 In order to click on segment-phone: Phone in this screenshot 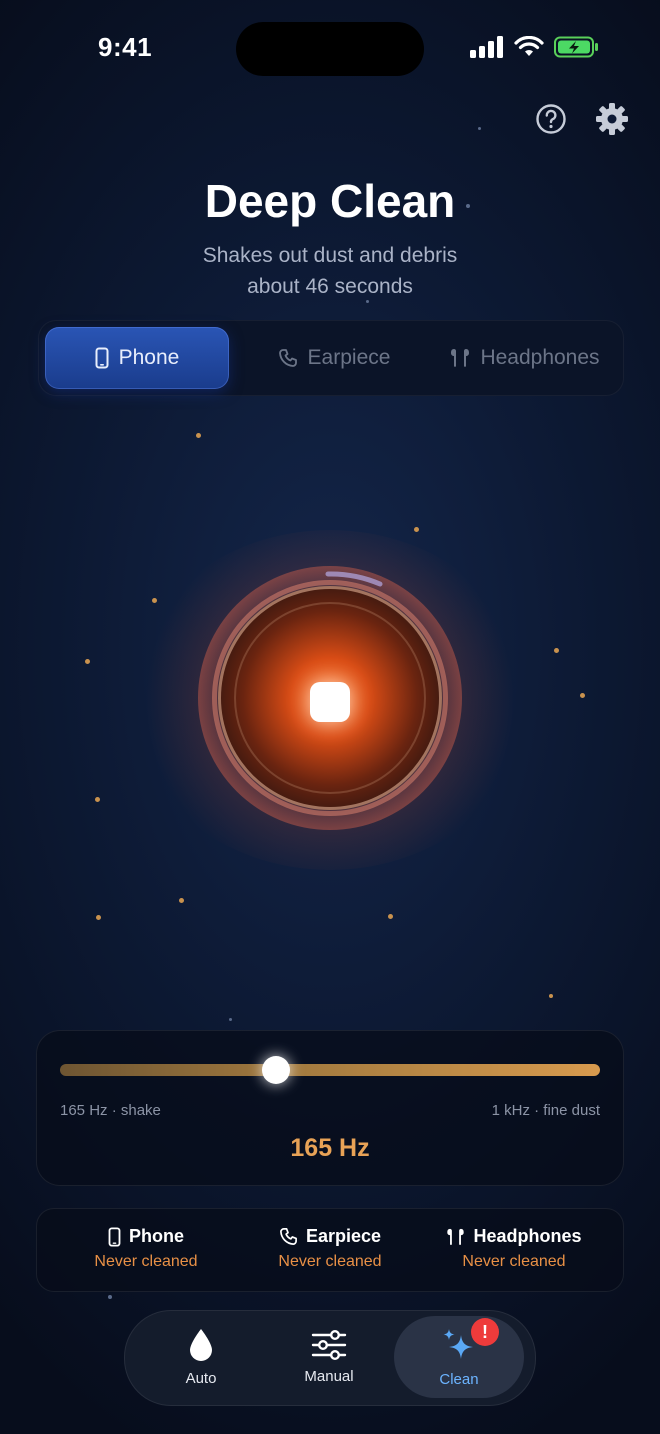, I will do `click(137, 358)`.